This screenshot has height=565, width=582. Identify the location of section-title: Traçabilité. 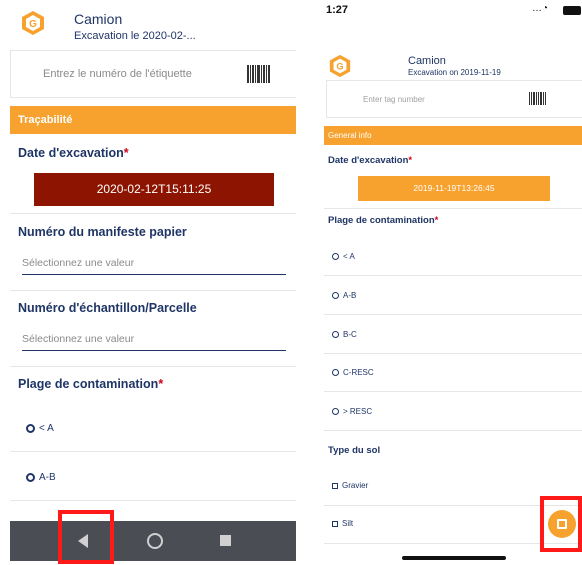
(45, 120).